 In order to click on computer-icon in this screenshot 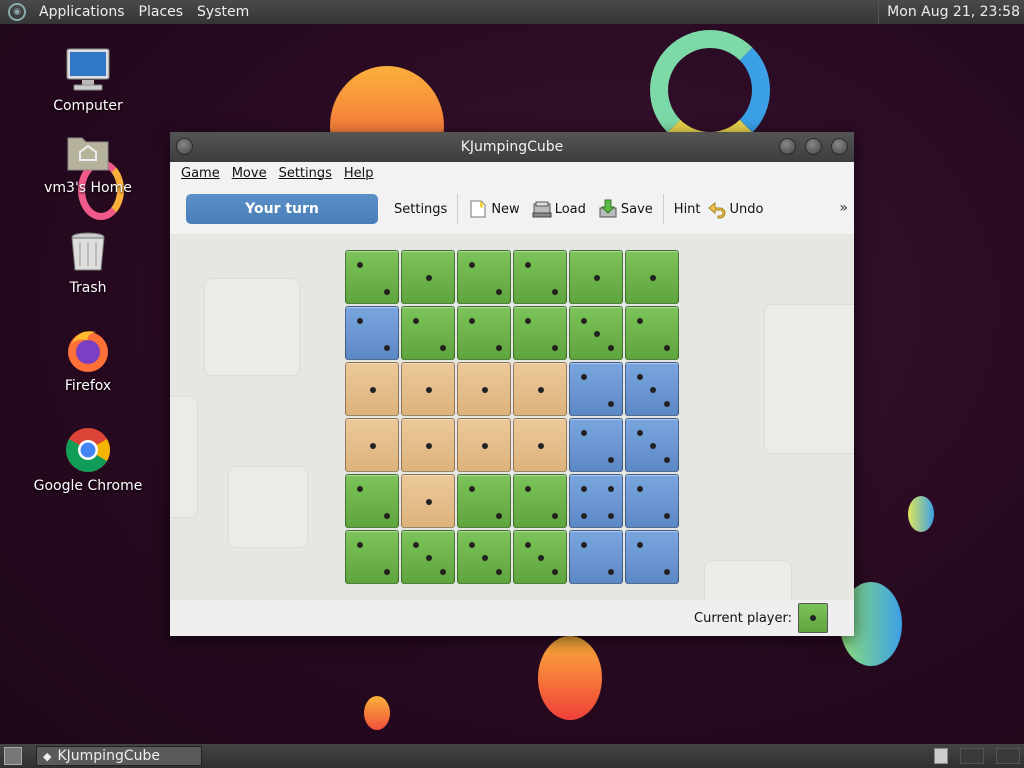, I will do `click(88, 70)`.